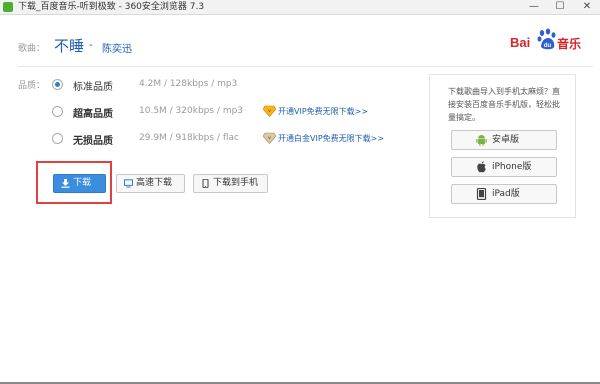 The image size is (600, 384). I want to click on minimize-button: —, so click(534, 7).